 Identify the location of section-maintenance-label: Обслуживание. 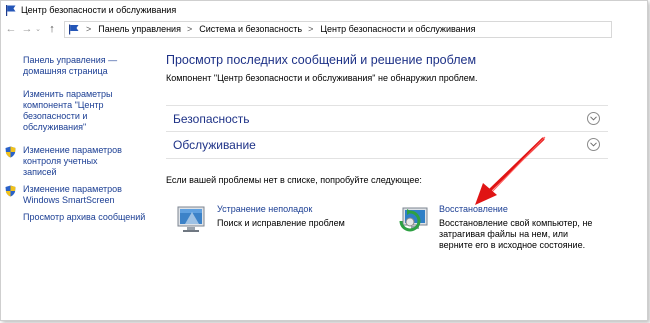
(214, 144).